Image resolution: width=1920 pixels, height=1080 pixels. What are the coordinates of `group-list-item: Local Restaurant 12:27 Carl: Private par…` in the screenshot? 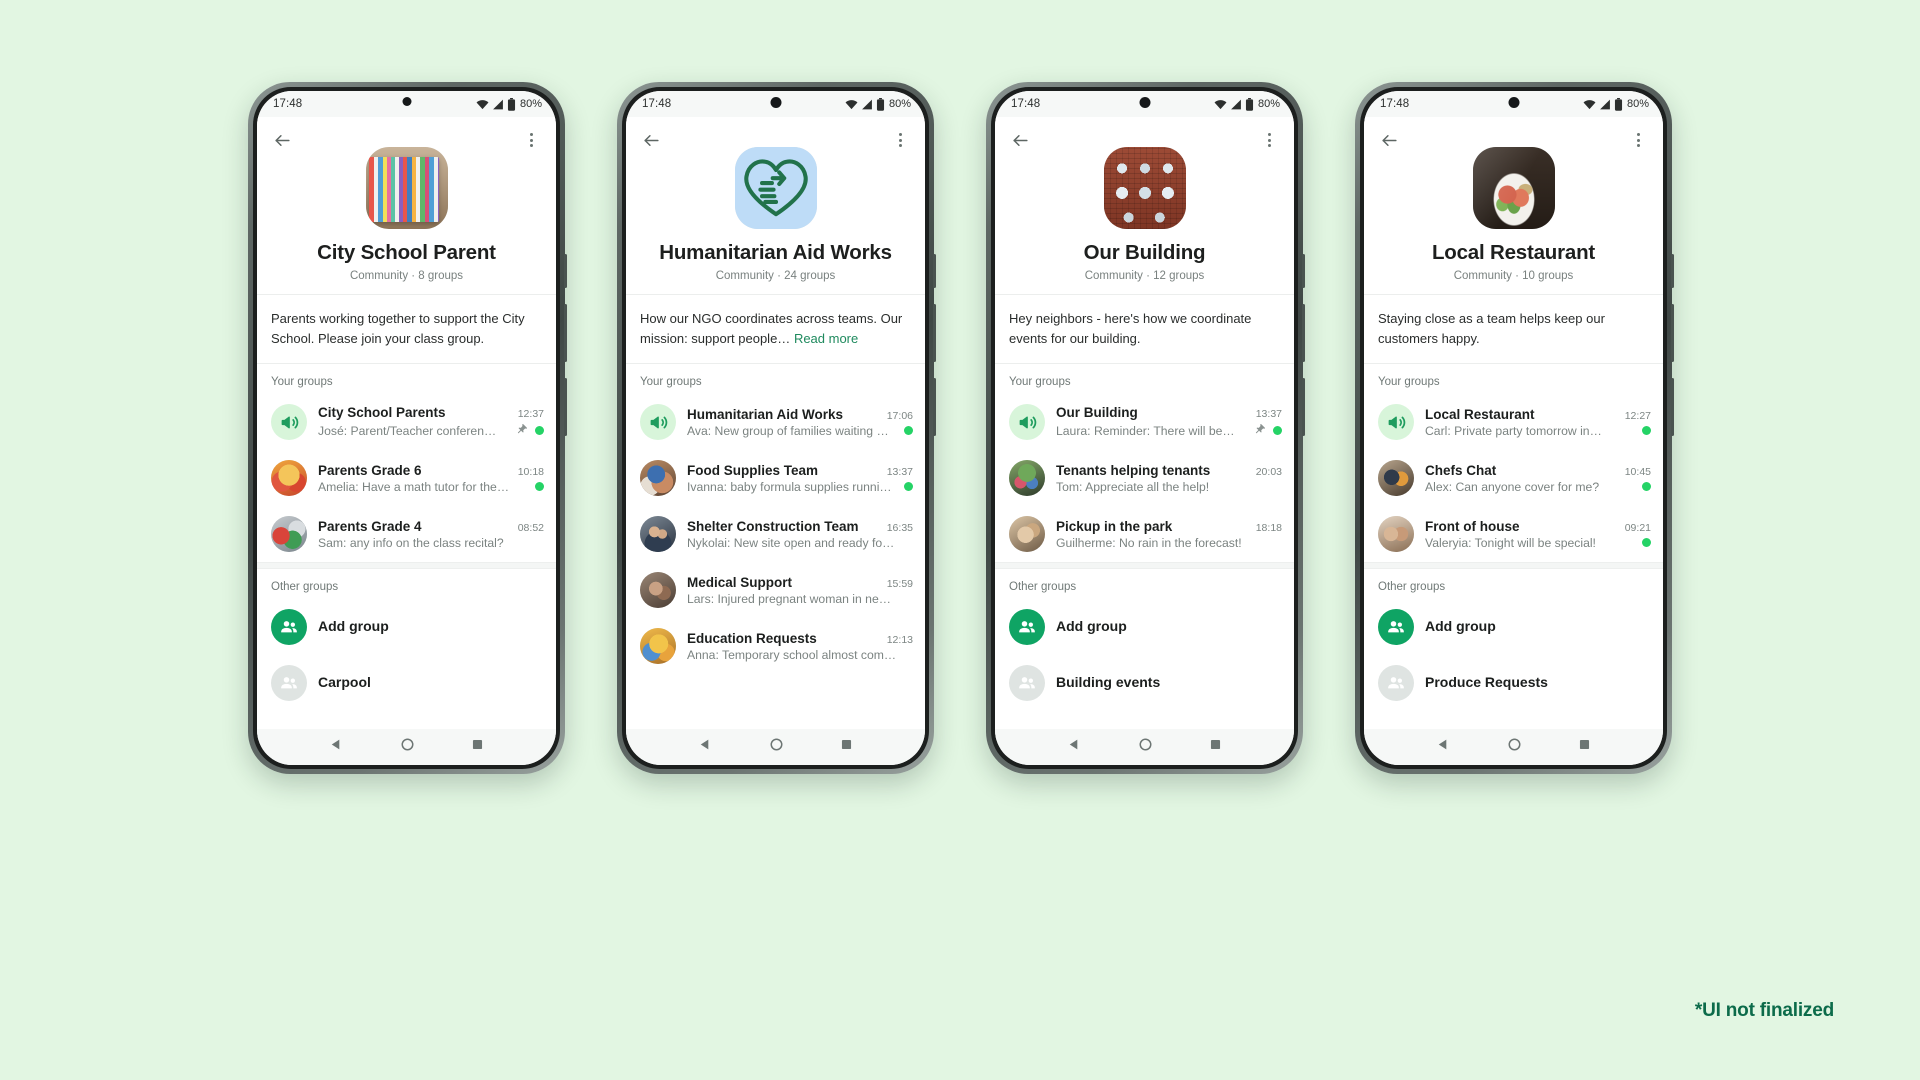 It's located at (1513, 422).